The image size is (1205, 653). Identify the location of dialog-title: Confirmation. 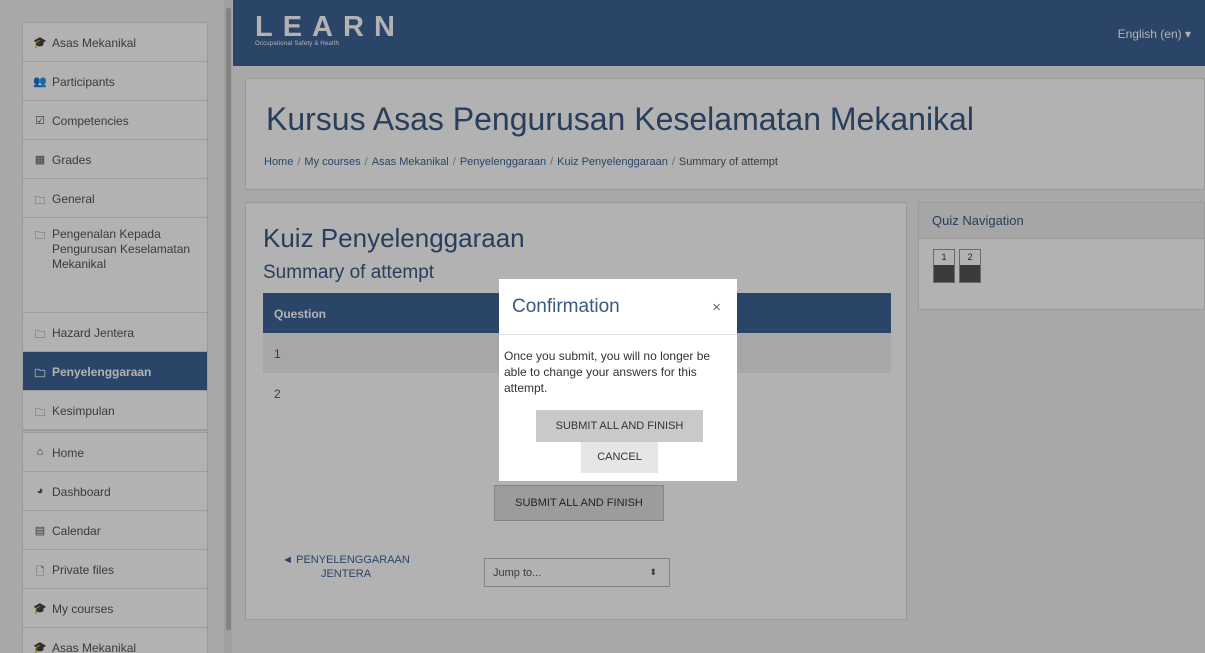
(566, 306).